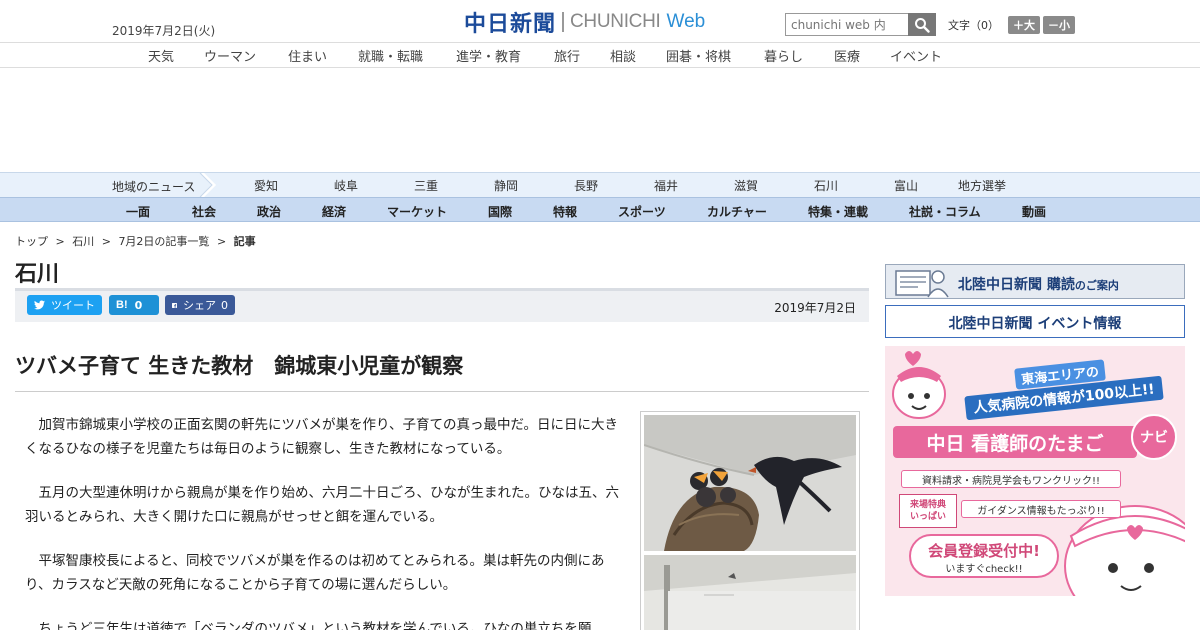  Describe the element at coordinates (783, 55) in the screenshot. I see `catnav-living: 暮らし` at that location.